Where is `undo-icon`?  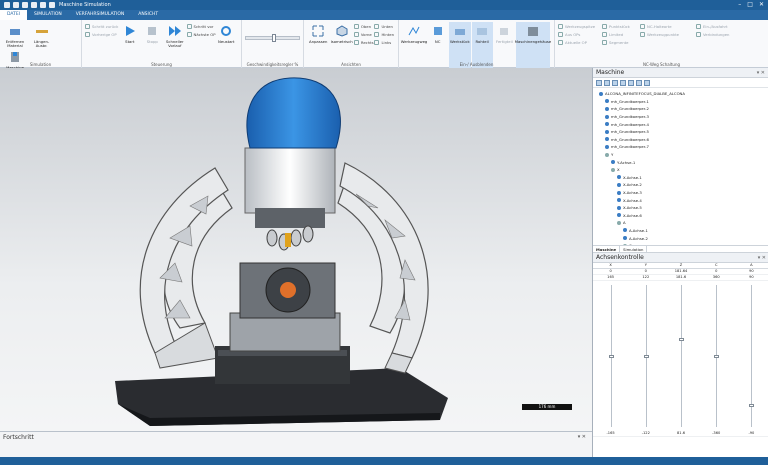 undo-icon is located at coordinates (43, 5).